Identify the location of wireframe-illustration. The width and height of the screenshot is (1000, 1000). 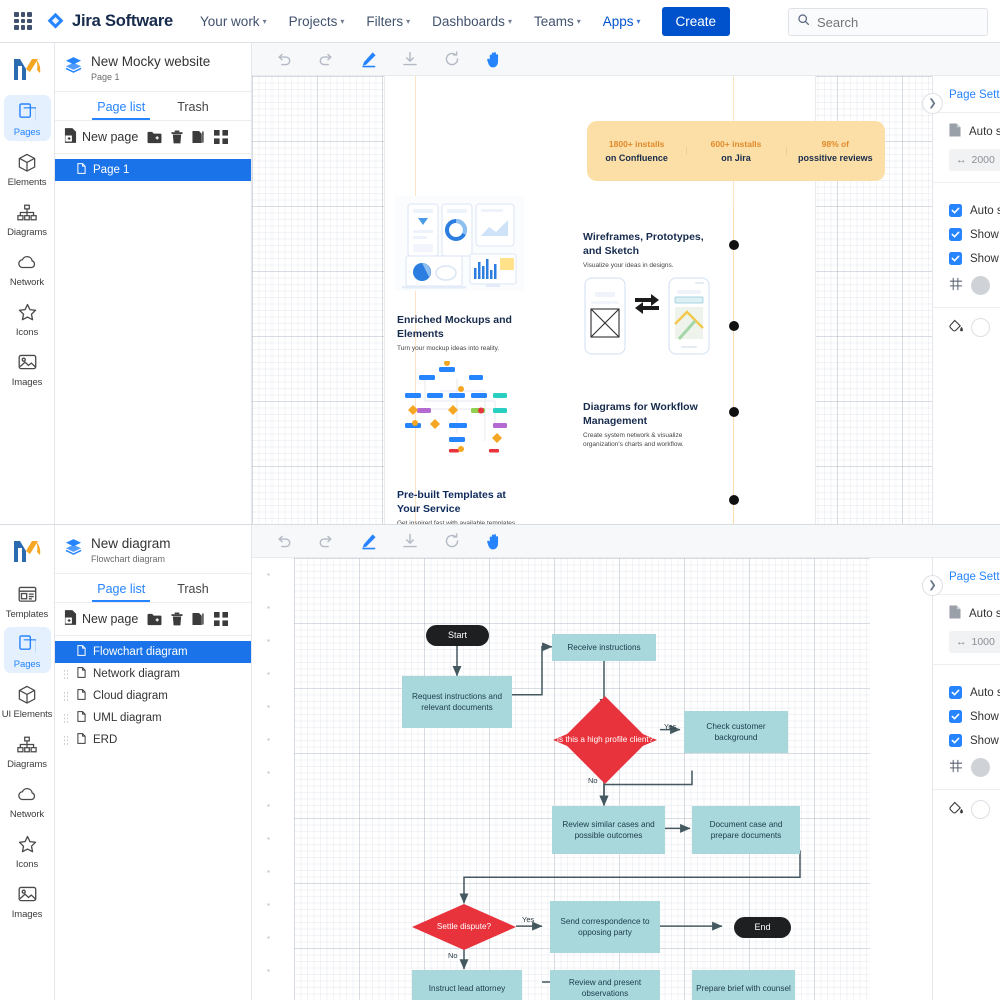
(648, 316).